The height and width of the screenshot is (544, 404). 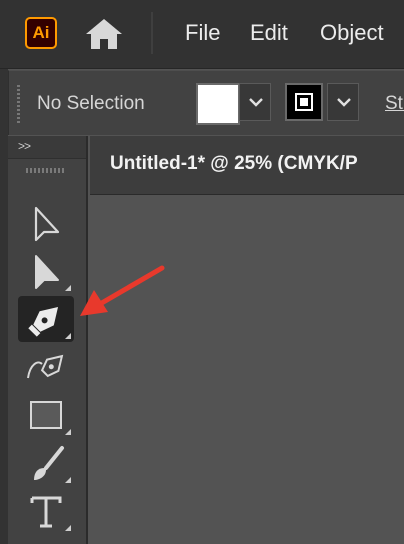 I want to click on menu-edit: Edit, so click(x=269, y=33).